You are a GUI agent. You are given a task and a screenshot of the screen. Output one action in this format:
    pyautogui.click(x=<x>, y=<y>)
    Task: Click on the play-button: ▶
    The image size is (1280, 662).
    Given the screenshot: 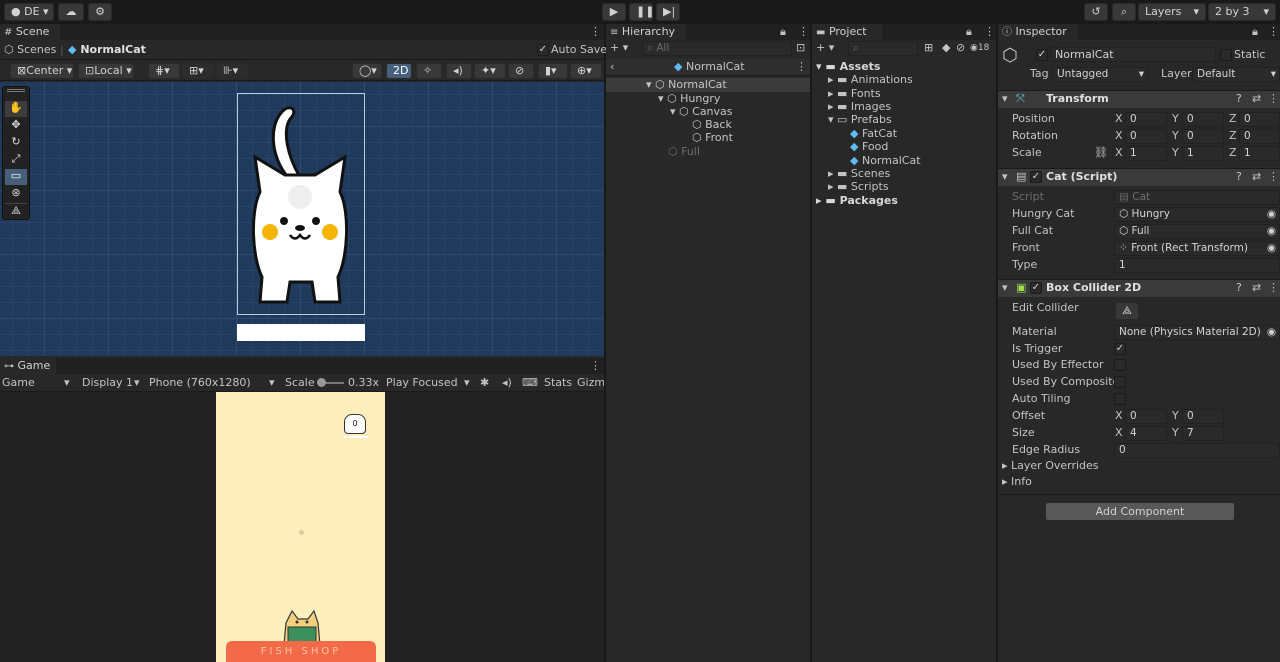 What is the action you would take?
    pyautogui.click(x=614, y=12)
    